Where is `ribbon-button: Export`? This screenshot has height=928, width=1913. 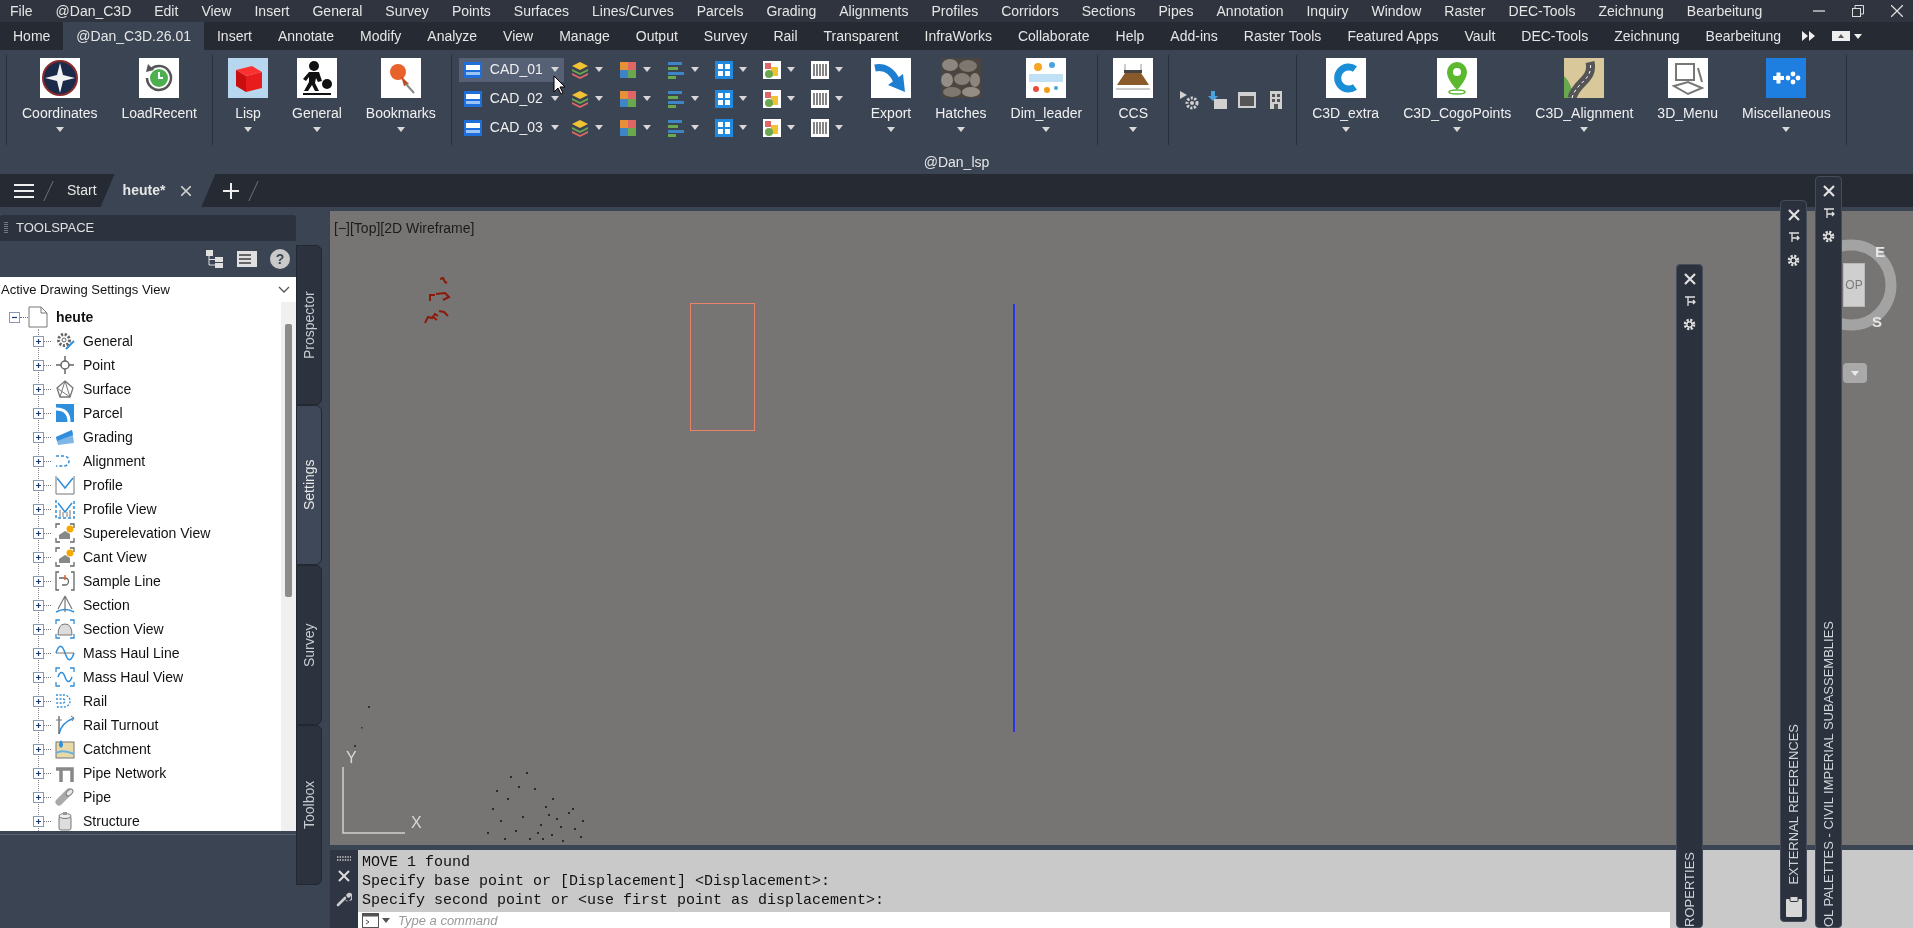
ribbon-button: Export is located at coordinates (891, 93).